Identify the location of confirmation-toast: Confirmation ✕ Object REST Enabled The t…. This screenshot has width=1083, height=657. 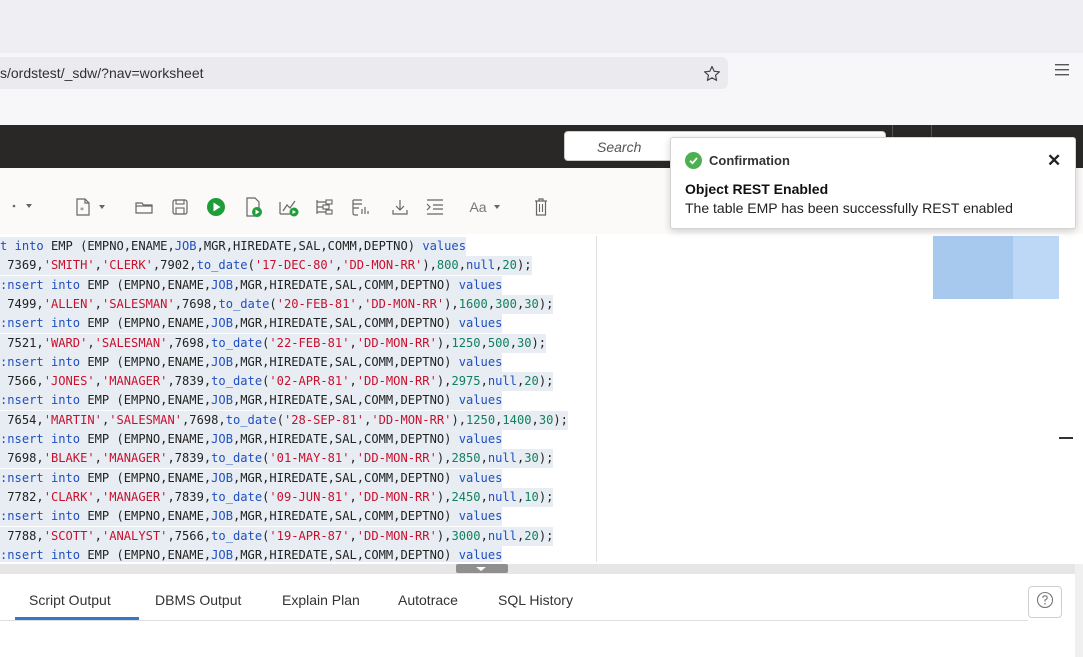
(873, 183).